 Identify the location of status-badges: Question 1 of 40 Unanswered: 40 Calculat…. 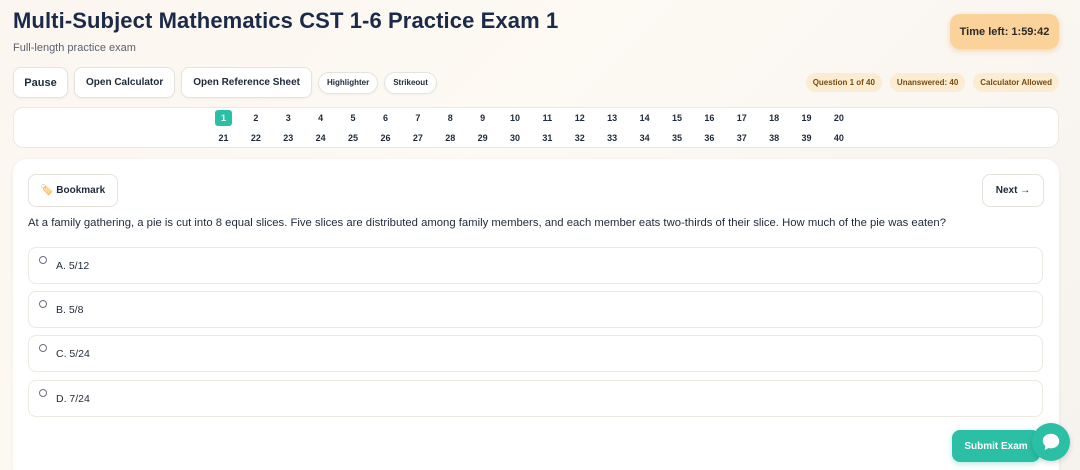
(932, 82).